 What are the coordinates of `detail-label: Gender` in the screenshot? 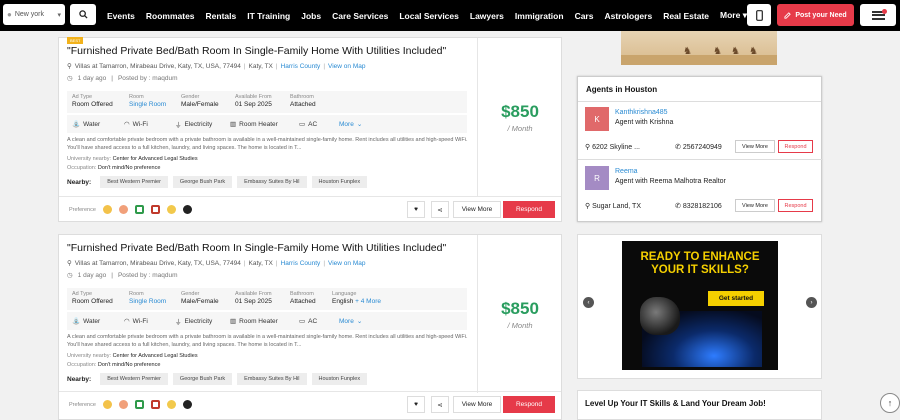 It's located at (190, 97).